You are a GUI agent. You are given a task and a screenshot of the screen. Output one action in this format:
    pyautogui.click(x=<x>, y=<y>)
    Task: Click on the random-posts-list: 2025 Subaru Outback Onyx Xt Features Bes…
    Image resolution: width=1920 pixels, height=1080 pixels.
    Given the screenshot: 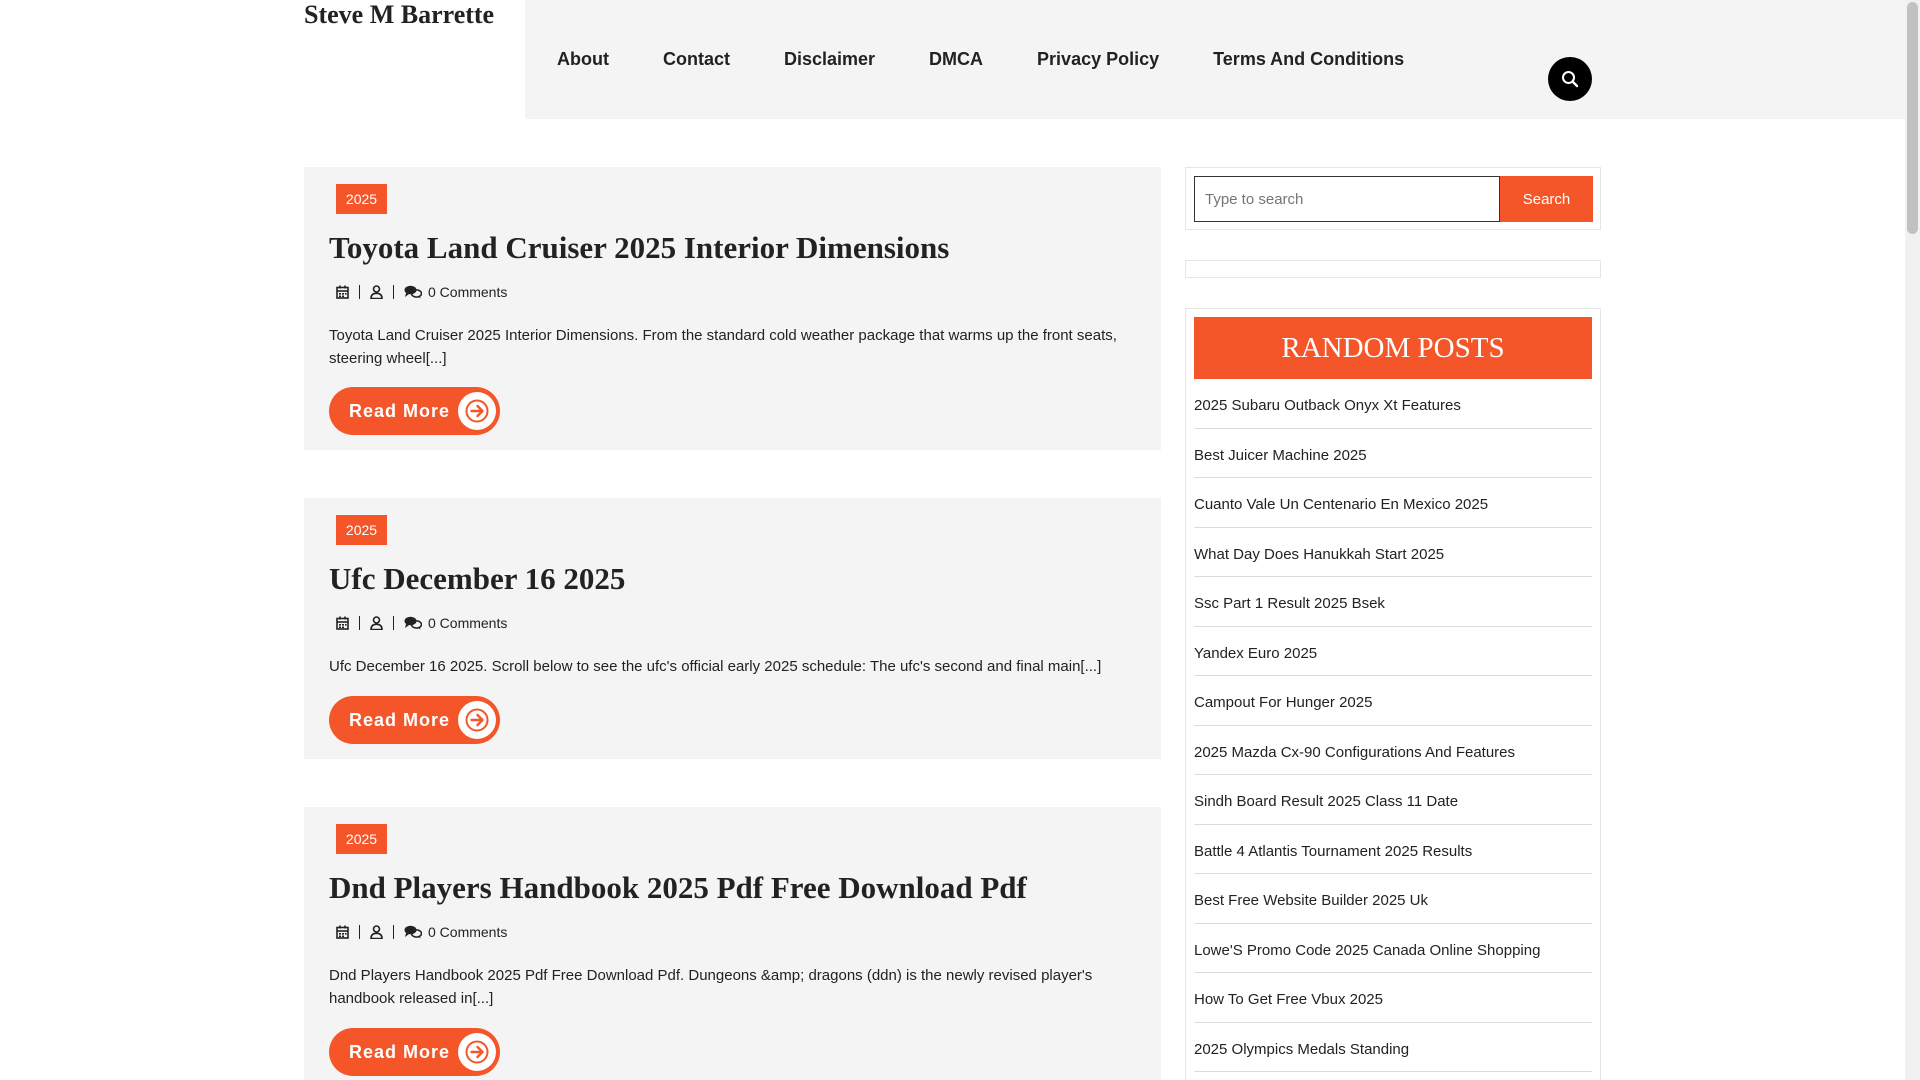 What is the action you would take?
    pyautogui.click(x=1393, y=725)
    